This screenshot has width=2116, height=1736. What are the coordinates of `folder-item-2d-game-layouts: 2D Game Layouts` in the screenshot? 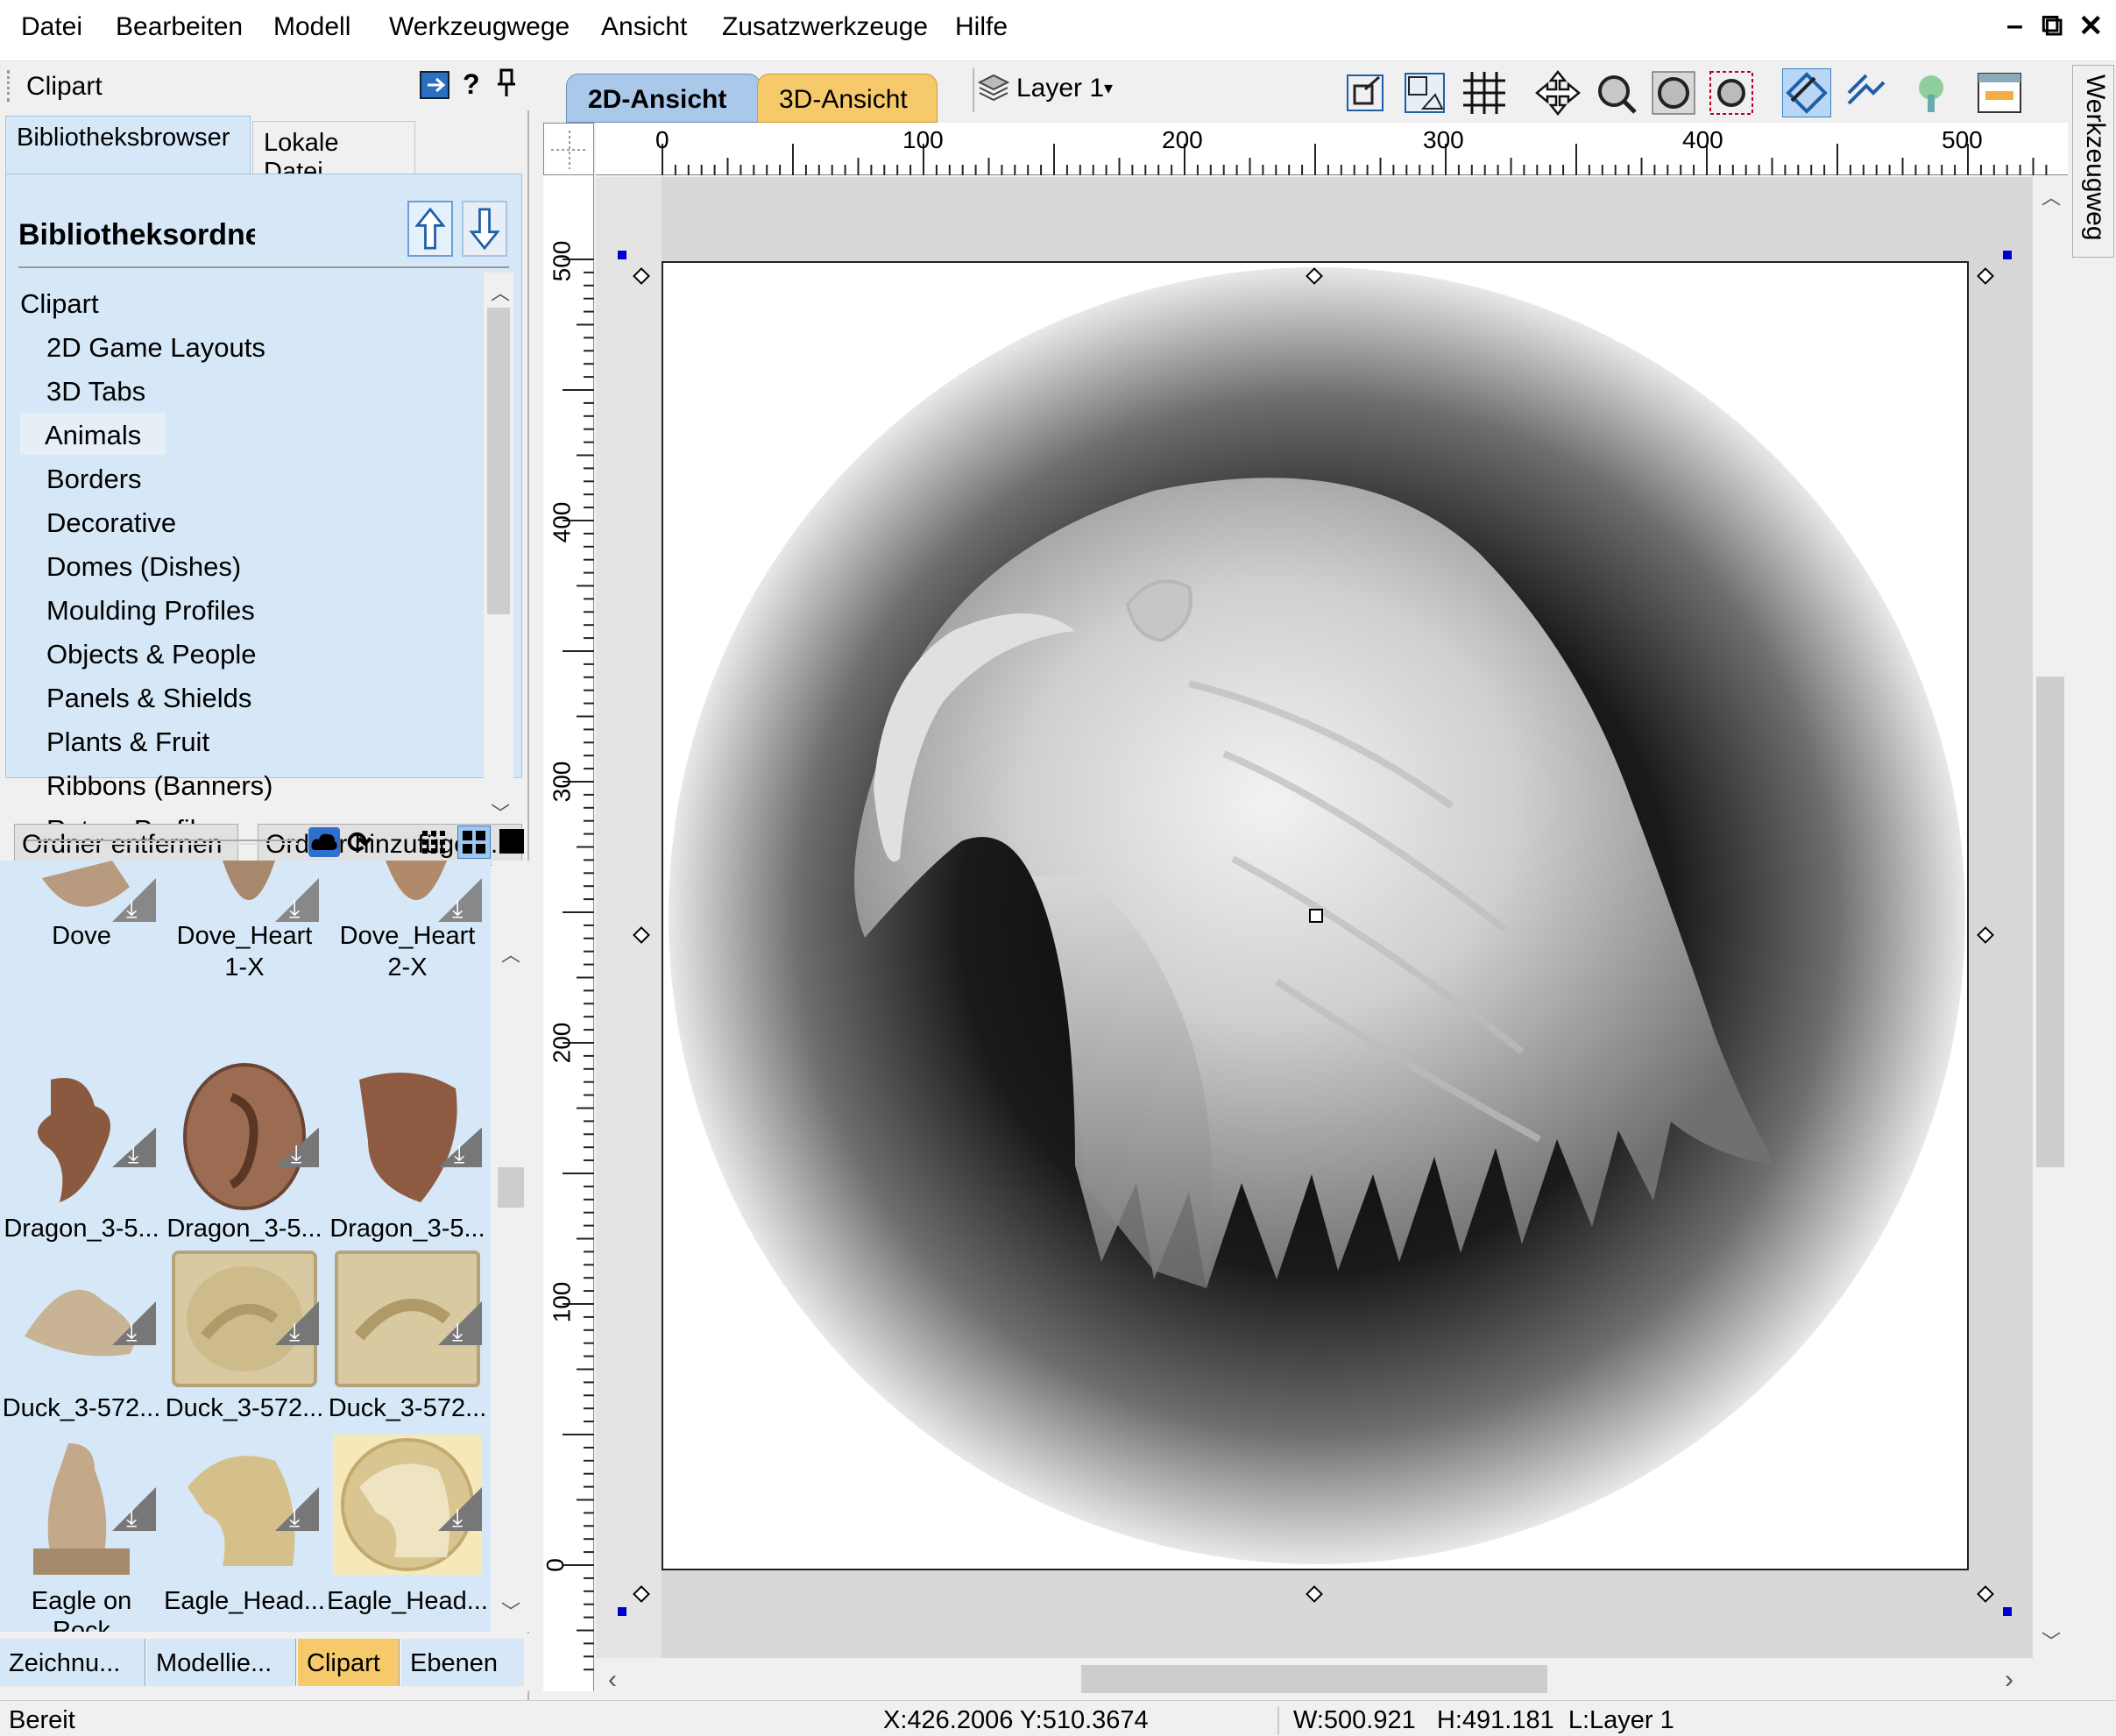 It's located at (155, 348).